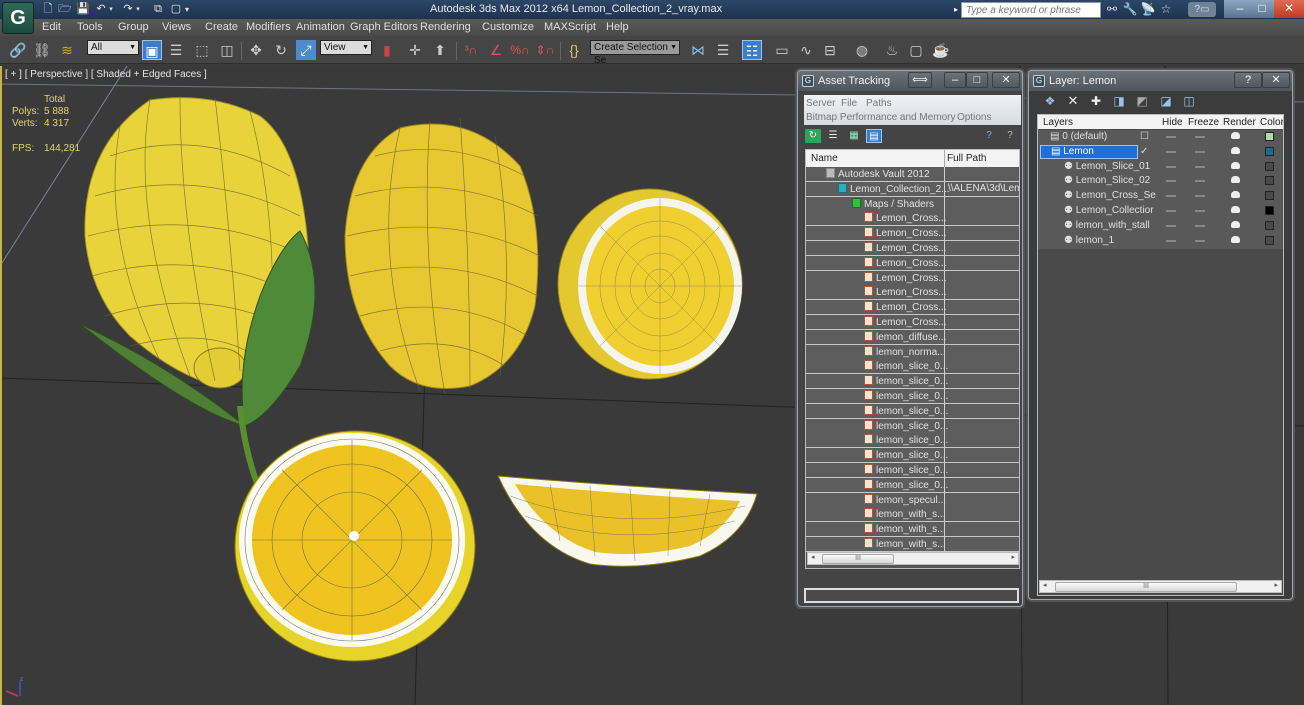  Describe the element at coordinates (1112, 9) in the screenshot. I see `binoculars-icon: ⚯` at that location.